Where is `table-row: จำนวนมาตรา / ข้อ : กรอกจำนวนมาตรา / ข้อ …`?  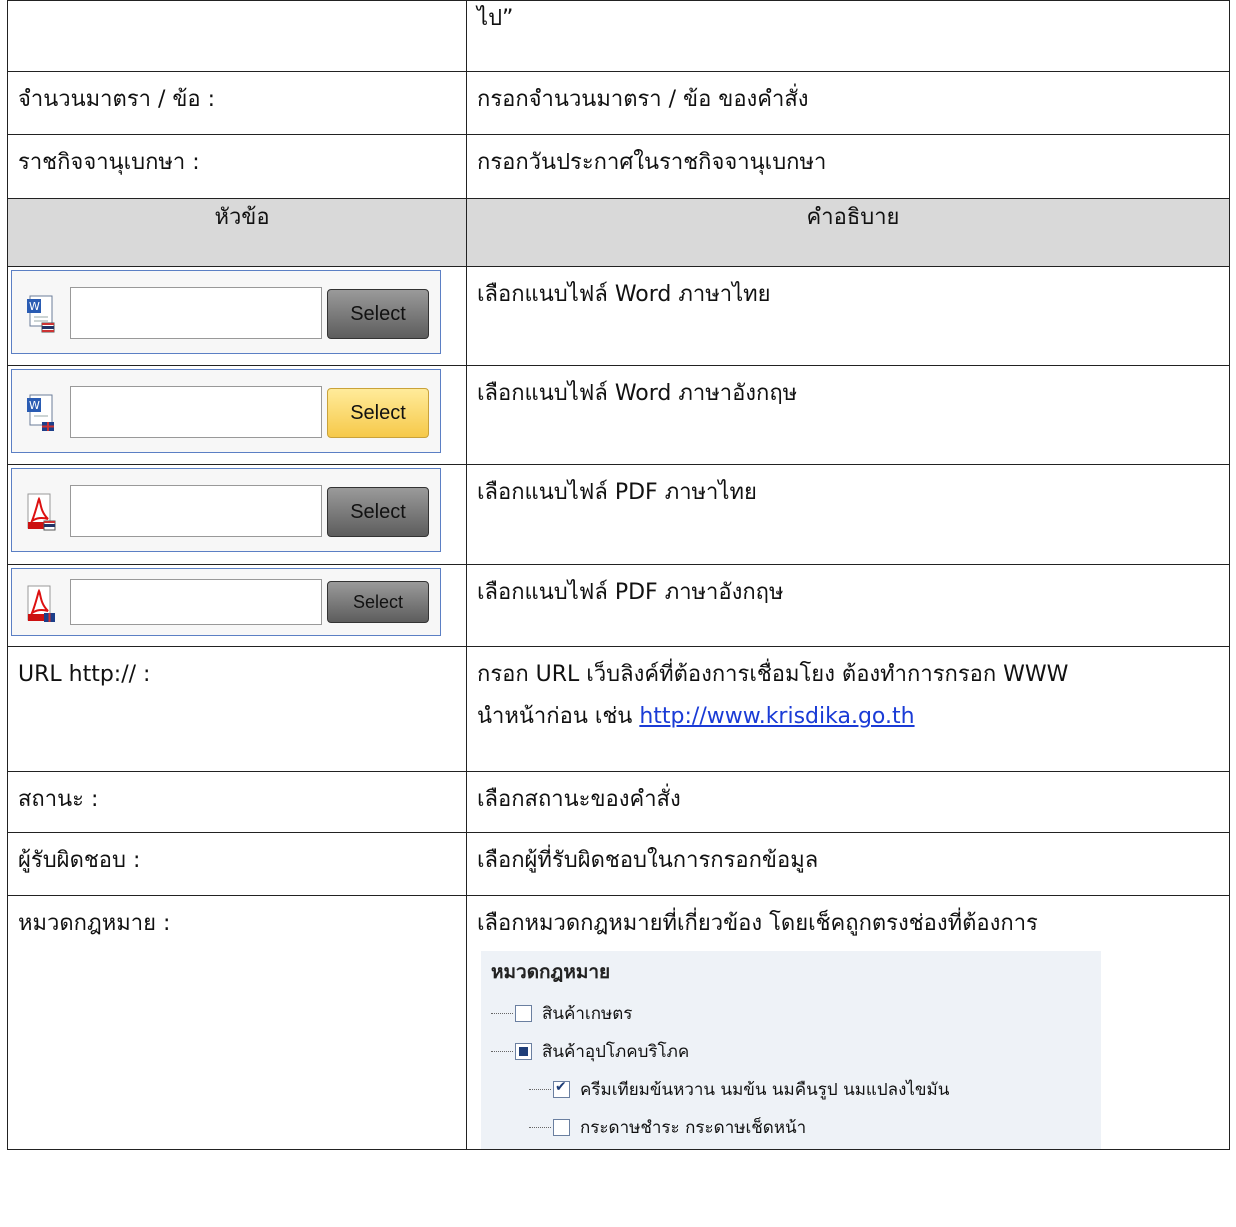 table-row: จำนวนมาตรา / ข้อ : กรอกจำนวนมาตรา / ข้อ … is located at coordinates (618, 103).